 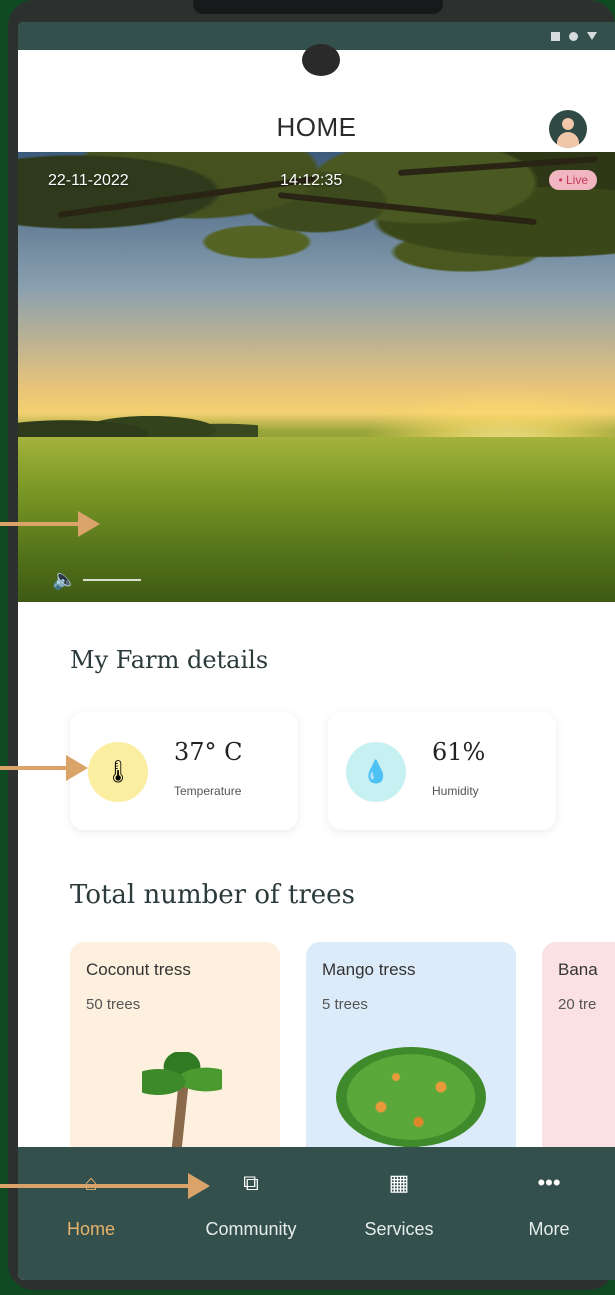 What do you see at coordinates (592, 36) in the screenshot?
I see `wifi-icon` at bounding box center [592, 36].